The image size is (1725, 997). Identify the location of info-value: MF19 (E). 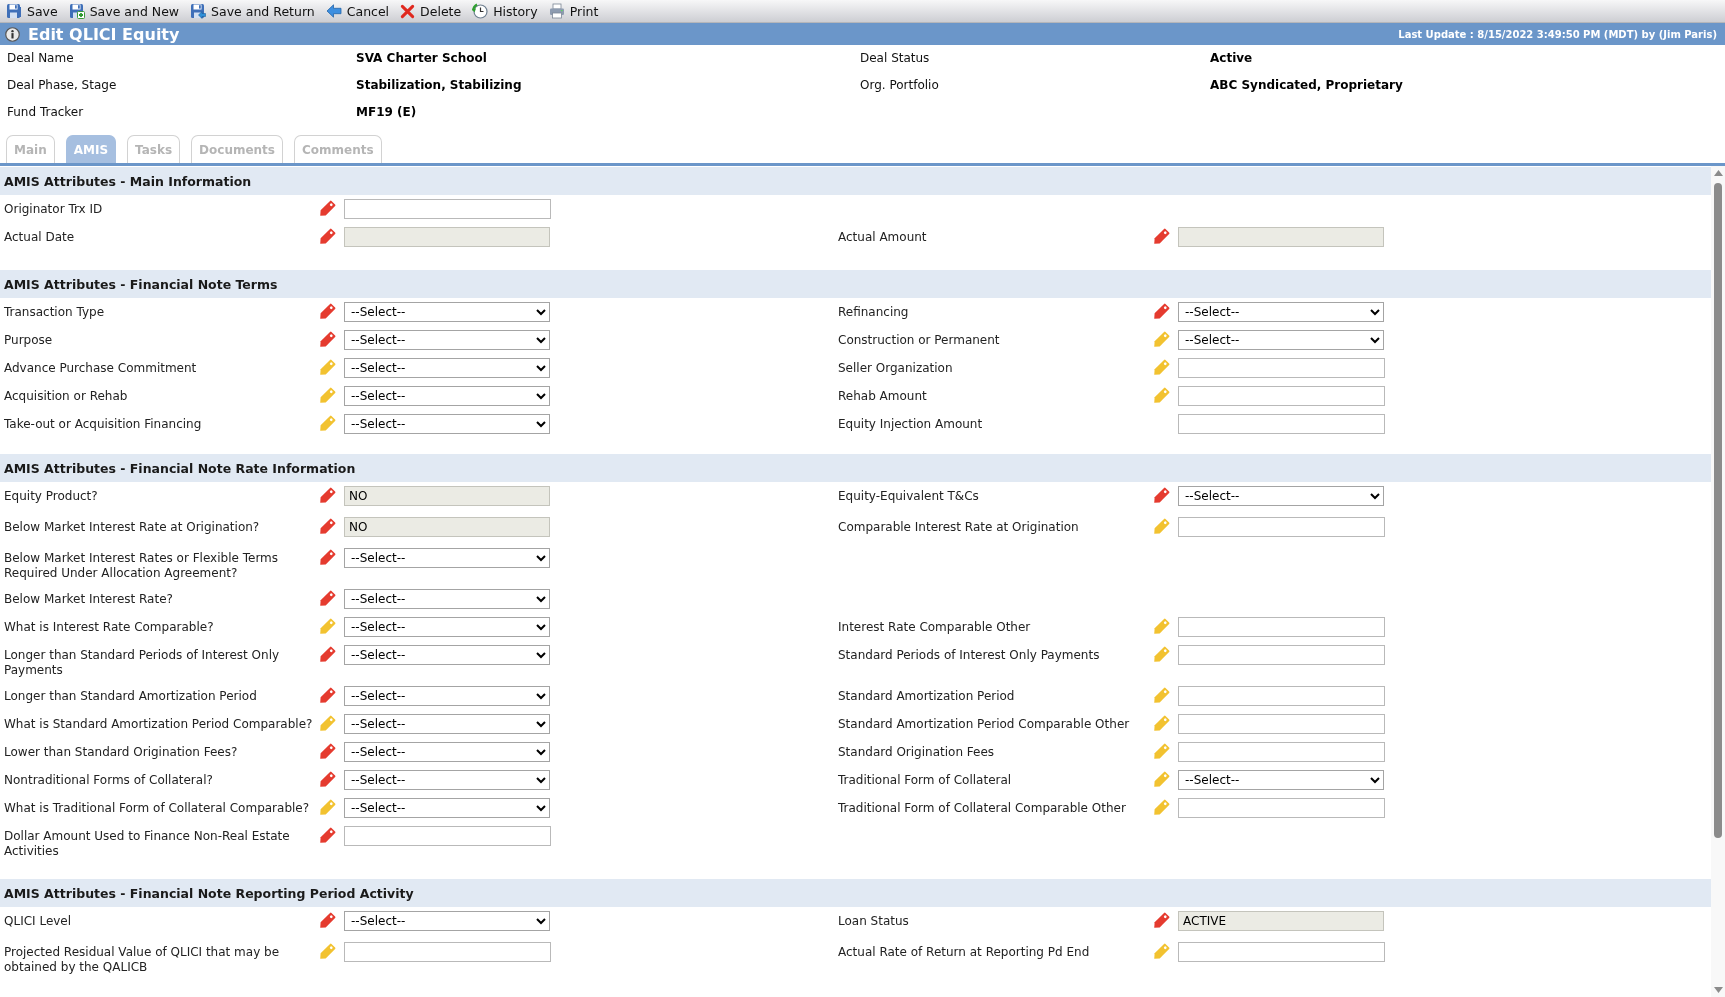
(386, 111).